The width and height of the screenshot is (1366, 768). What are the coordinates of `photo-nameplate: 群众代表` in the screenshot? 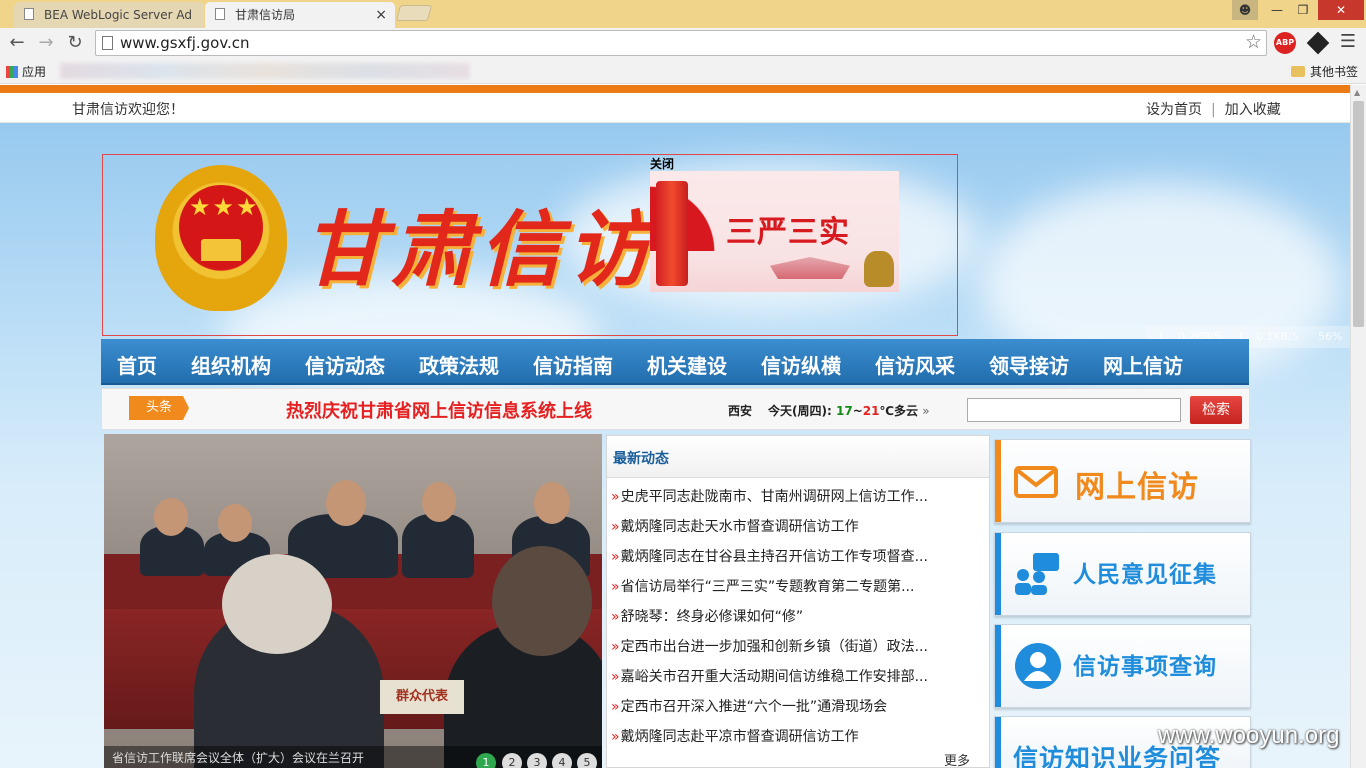 It's located at (422, 697).